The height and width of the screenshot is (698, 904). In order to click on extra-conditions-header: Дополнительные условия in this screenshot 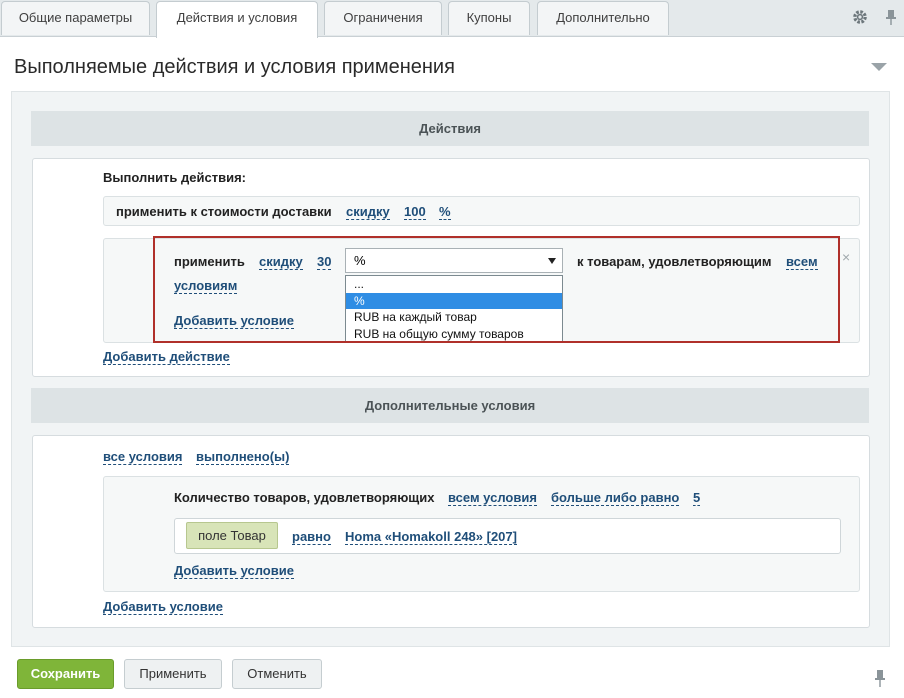, I will do `click(450, 405)`.